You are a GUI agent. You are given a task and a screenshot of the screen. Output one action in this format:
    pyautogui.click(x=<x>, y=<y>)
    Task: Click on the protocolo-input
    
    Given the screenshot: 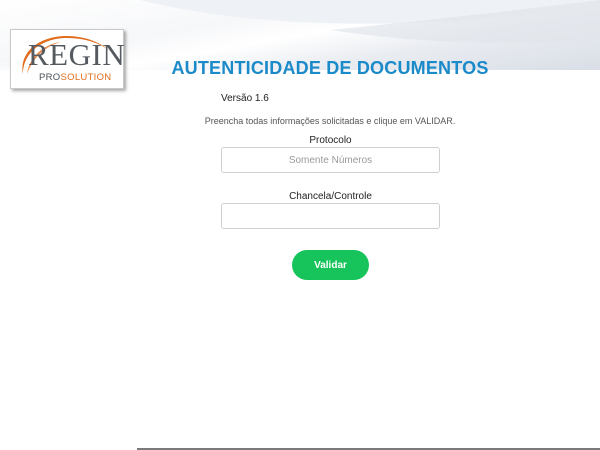 What is the action you would take?
    pyautogui.click(x=330, y=160)
    